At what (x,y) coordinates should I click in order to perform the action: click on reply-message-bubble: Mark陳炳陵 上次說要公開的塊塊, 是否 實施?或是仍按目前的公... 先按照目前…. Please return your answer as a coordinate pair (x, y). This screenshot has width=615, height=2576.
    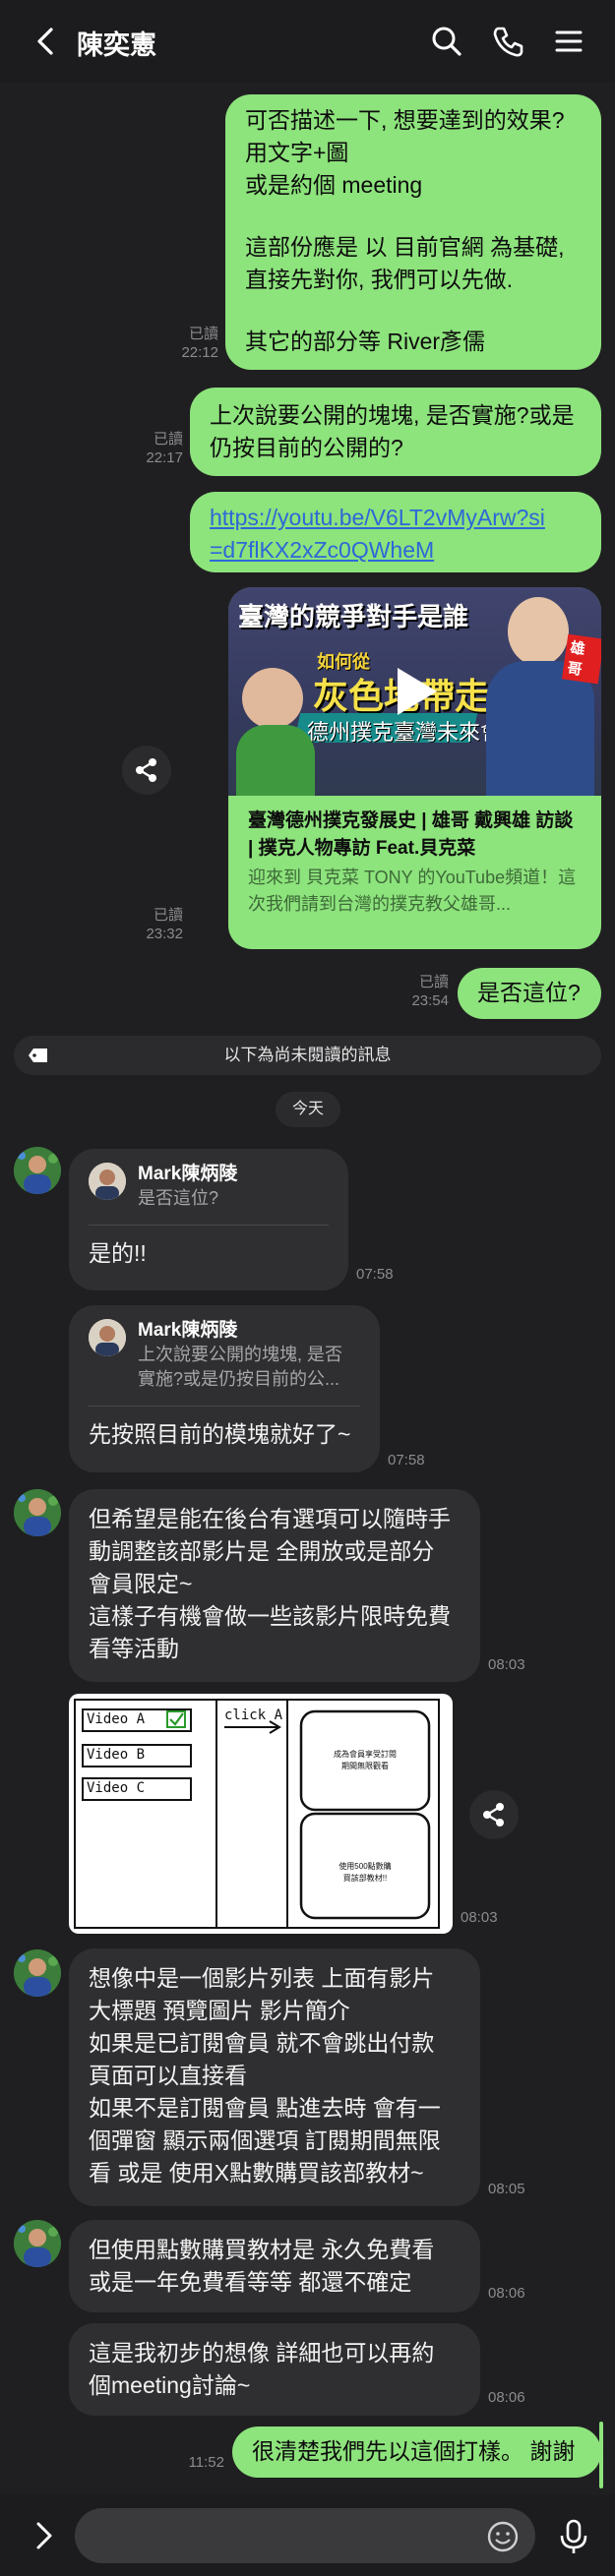
    Looking at the image, I should click on (225, 1388).